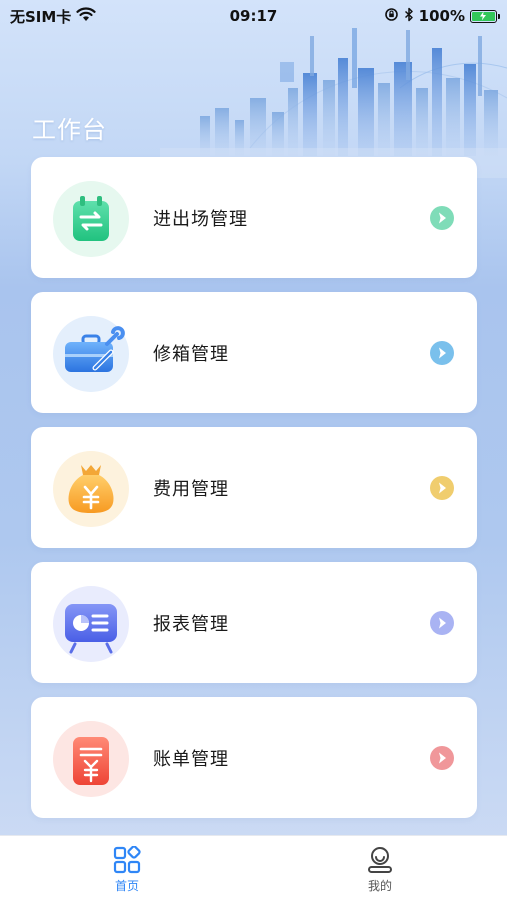  I want to click on bluetooth-icon, so click(409, 16).